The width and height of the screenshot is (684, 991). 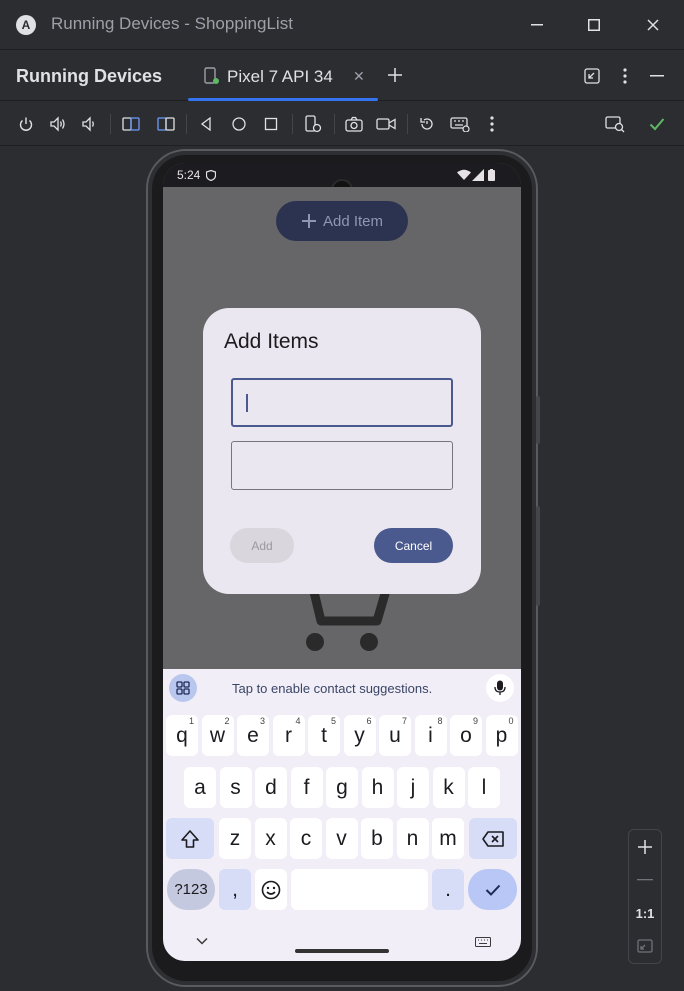 I want to click on key-d: d, so click(x=271, y=787).